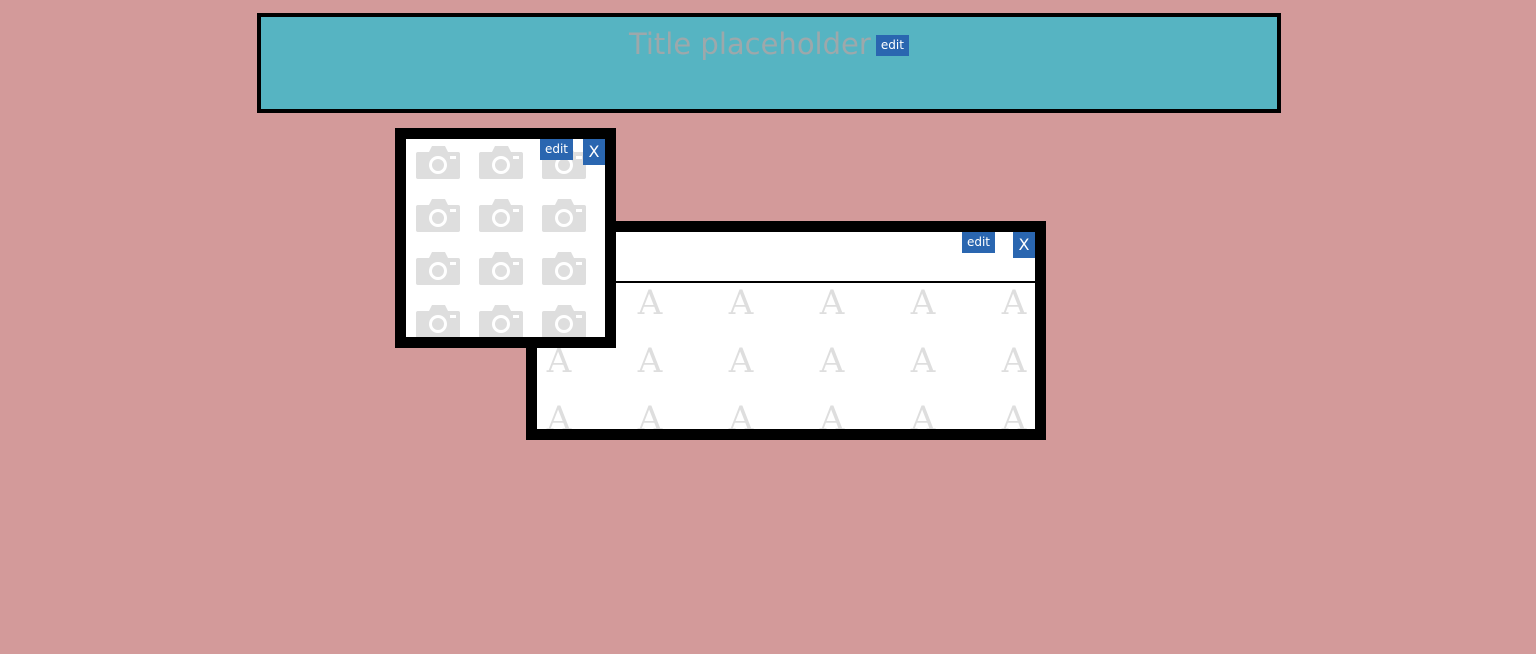 The width and height of the screenshot is (1536, 654). I want to click on image-widget: edit X, so click(505, 238).